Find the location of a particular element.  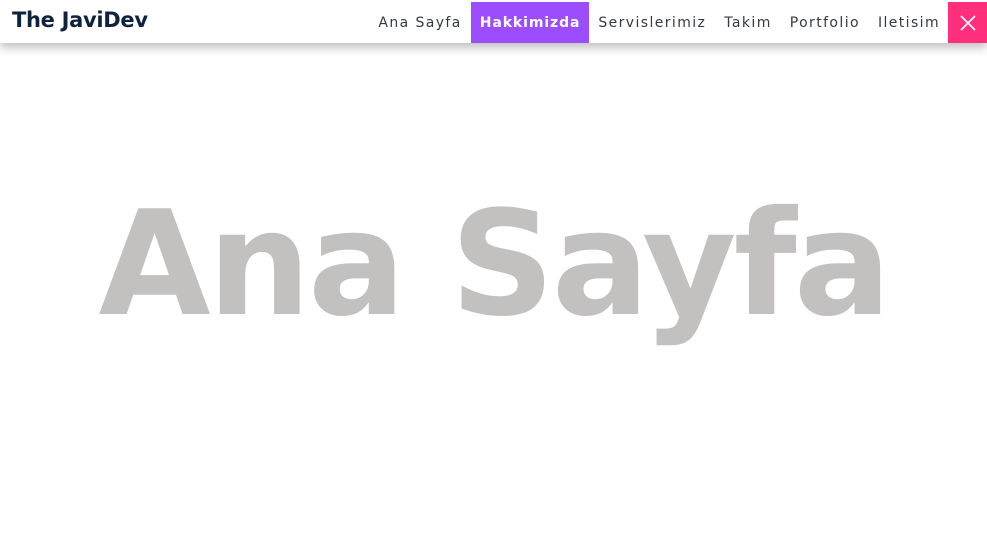

nav-item-iletisim: Iletisim is located at coordinates (909, 22).